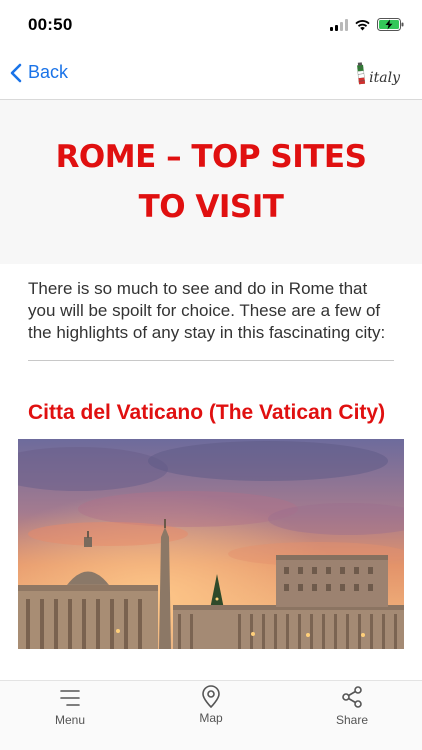  What do you see at coordinates (211, 75) in the screenshot?
I see `navigation-bar: Back italy` at bounding box center [211, 75].